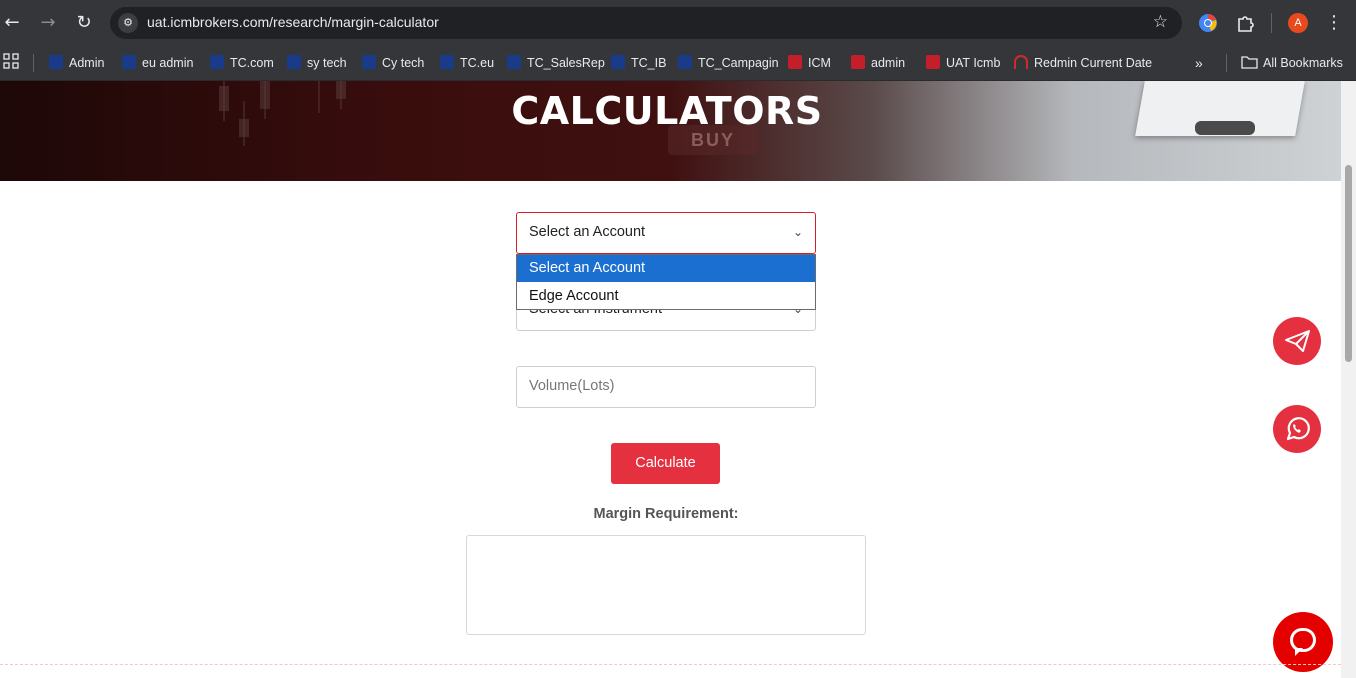  I want to click on folder-icon, so click(1249, 62).